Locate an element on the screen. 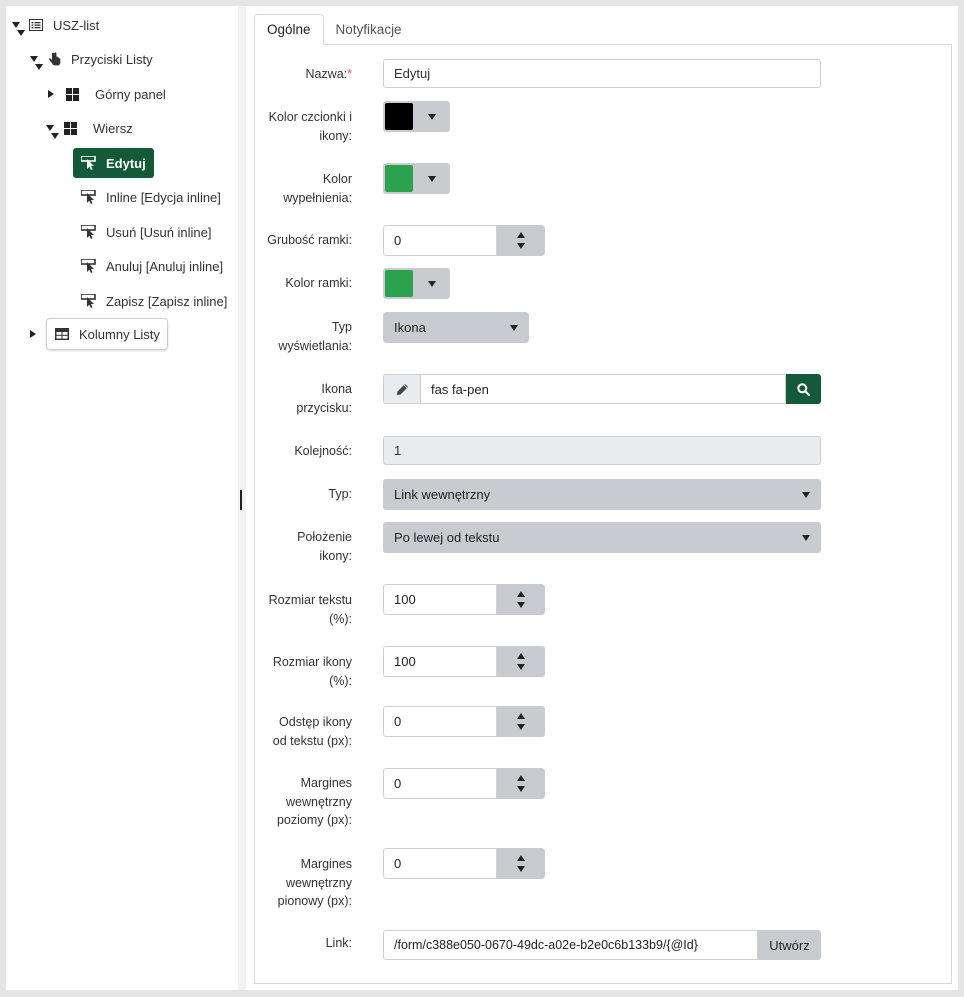  tab-bar: Ogólne Notyfikacje is located at coordinates (334, 29).